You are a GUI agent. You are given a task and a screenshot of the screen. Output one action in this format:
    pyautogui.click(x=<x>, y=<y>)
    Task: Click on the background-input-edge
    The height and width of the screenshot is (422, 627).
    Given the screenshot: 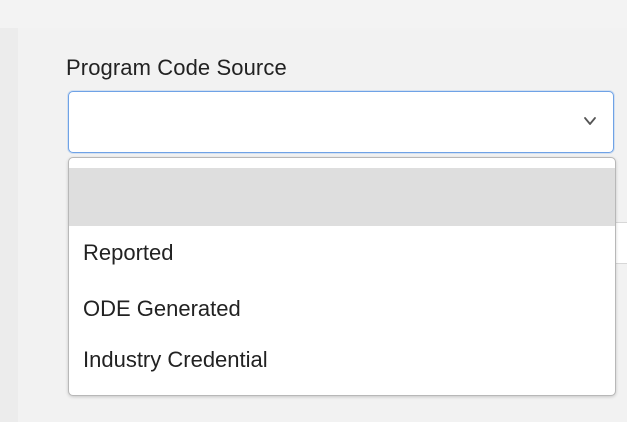 What is the action you would take?
    pyautogui.click(x=621, y=243)
    